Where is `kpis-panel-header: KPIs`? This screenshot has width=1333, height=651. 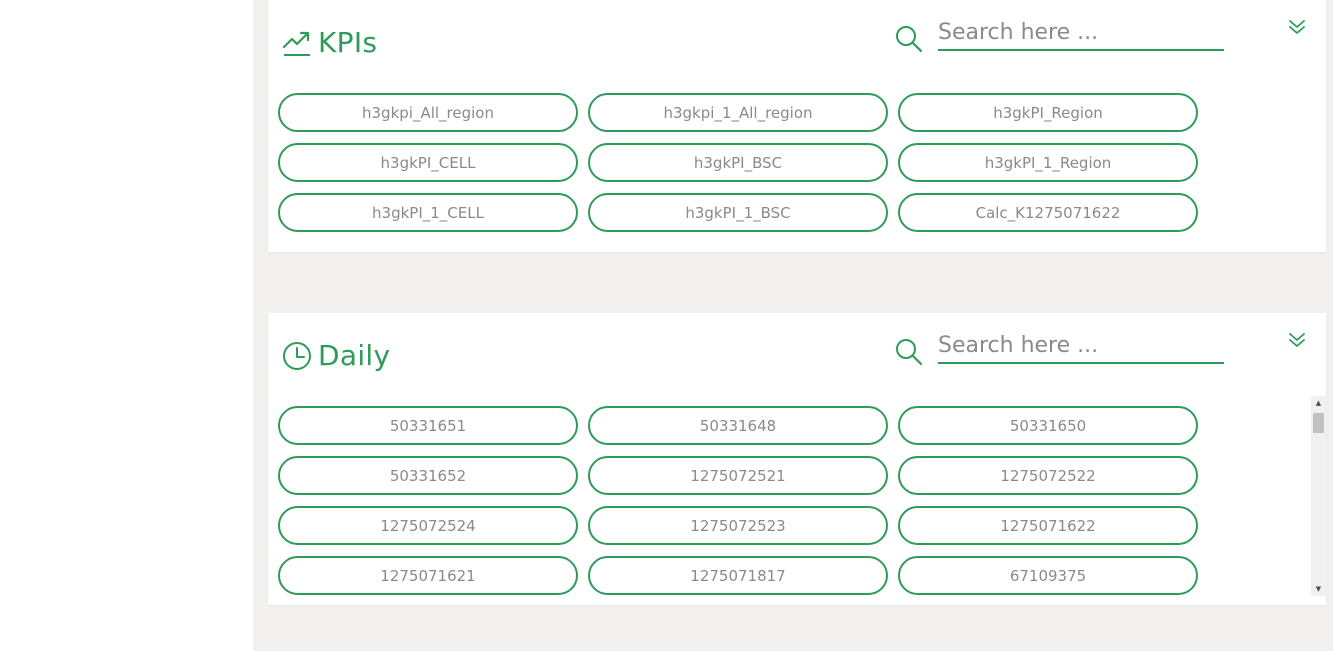
kpis-panel-header: KPIs is located at coordinates (329, 43).